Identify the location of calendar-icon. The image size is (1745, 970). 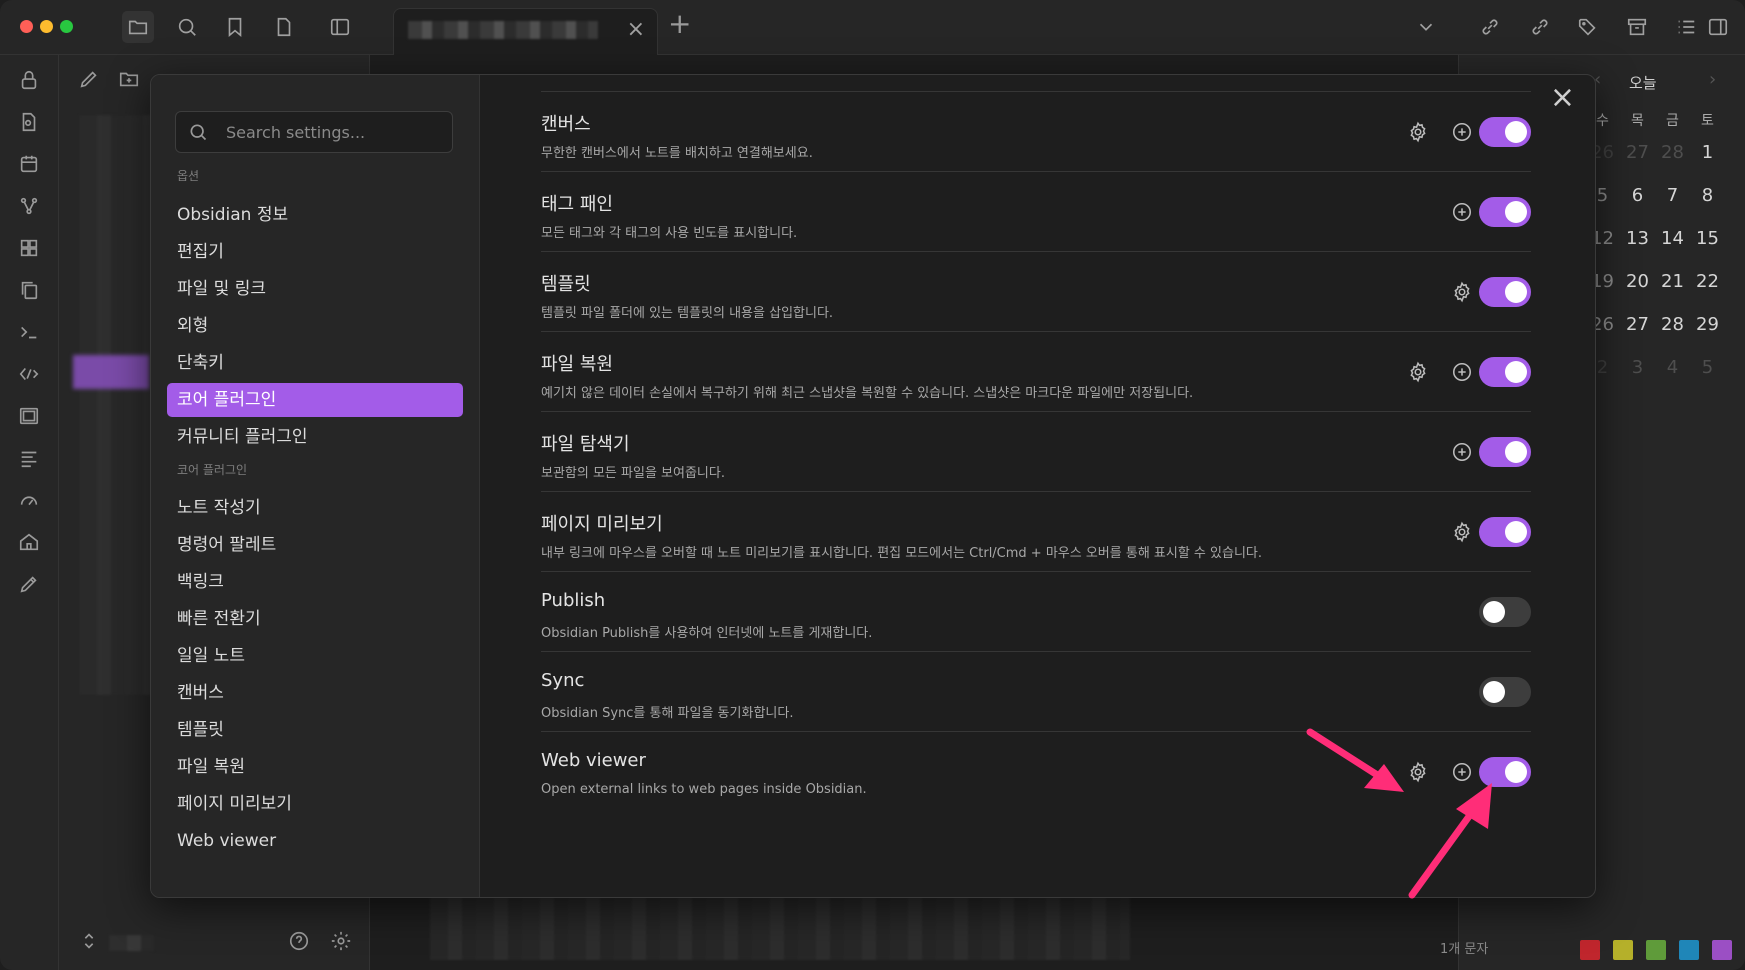
(29, 164).